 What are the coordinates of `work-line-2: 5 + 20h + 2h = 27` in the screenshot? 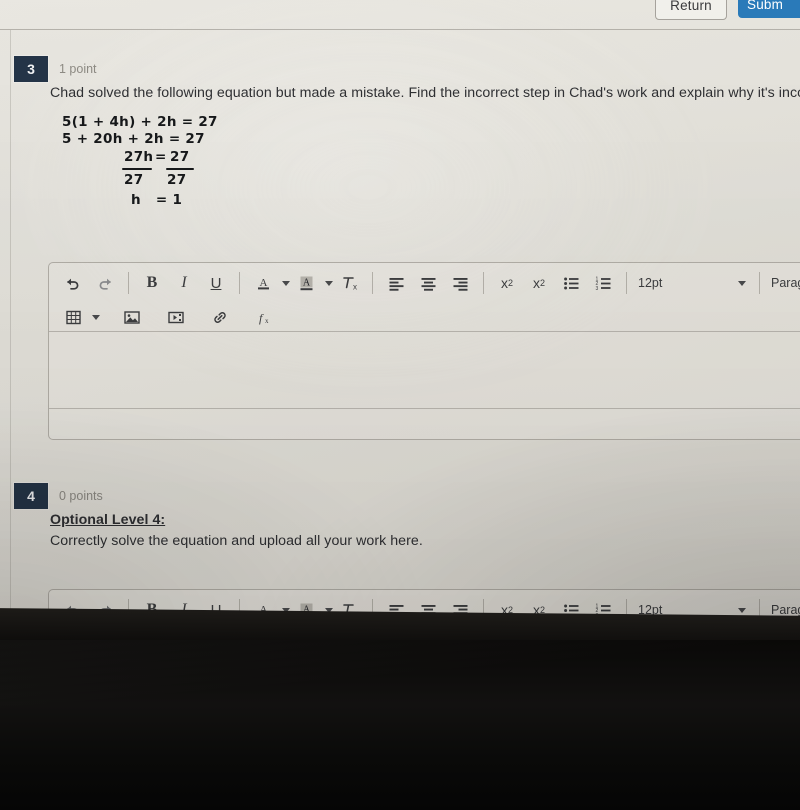 It's located at (133, 139).